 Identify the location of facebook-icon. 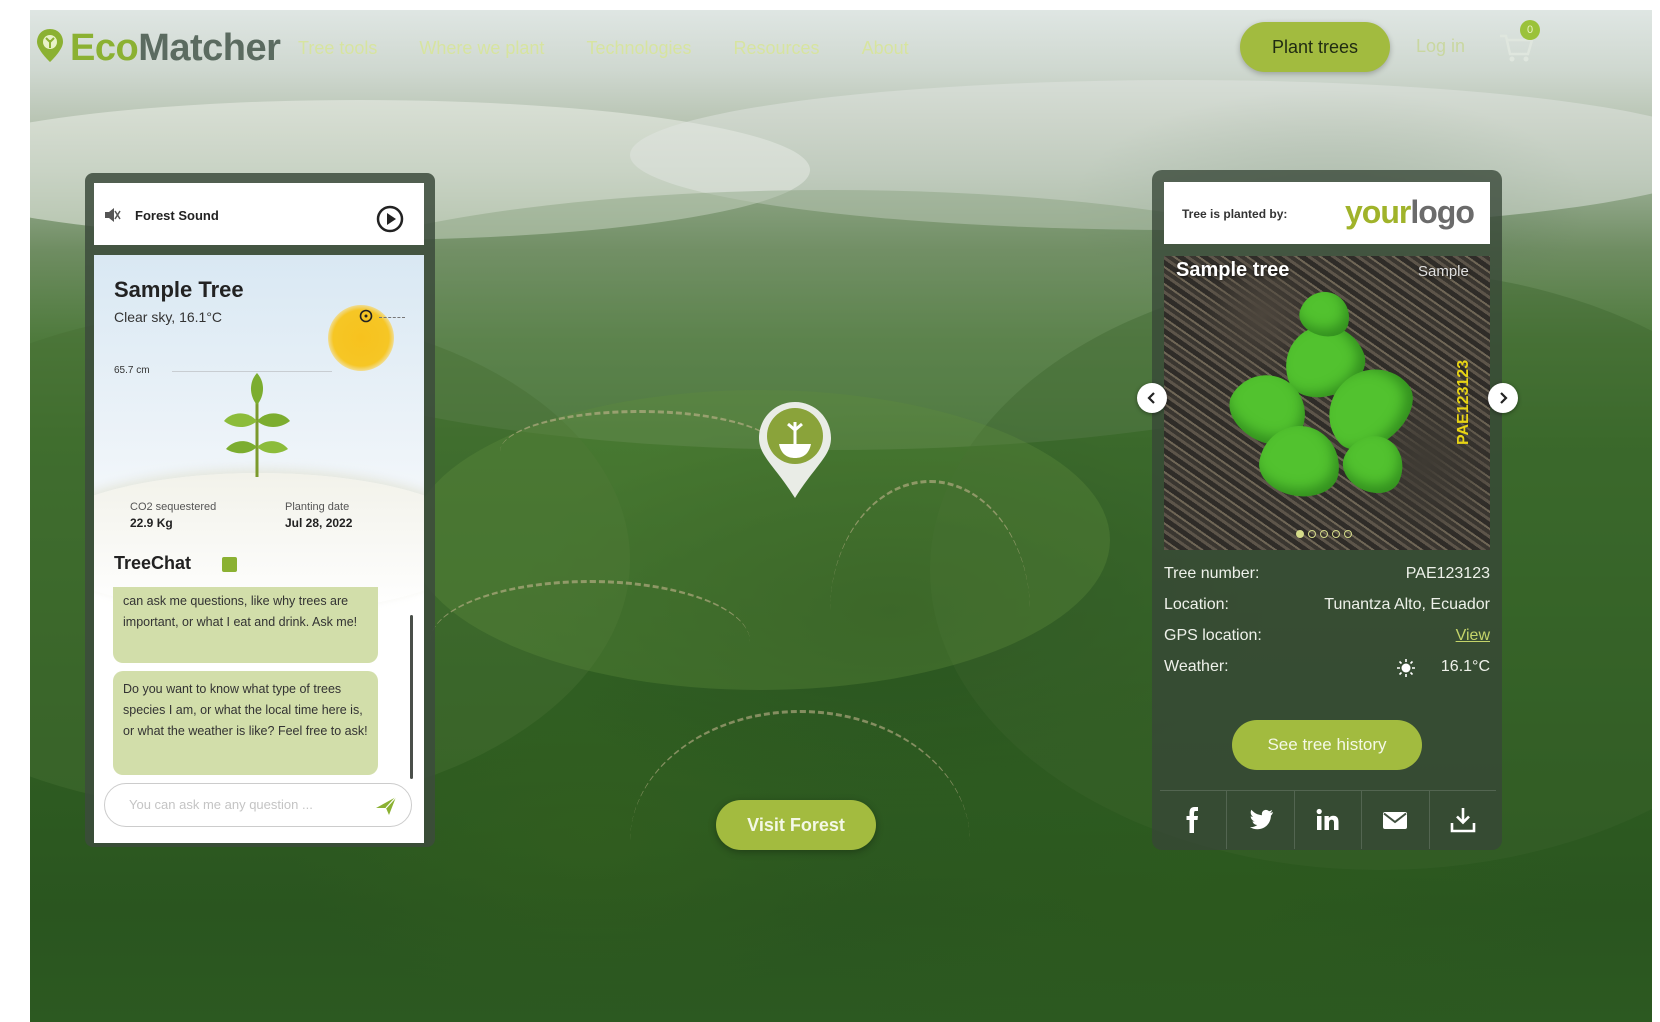
(1192, 820).